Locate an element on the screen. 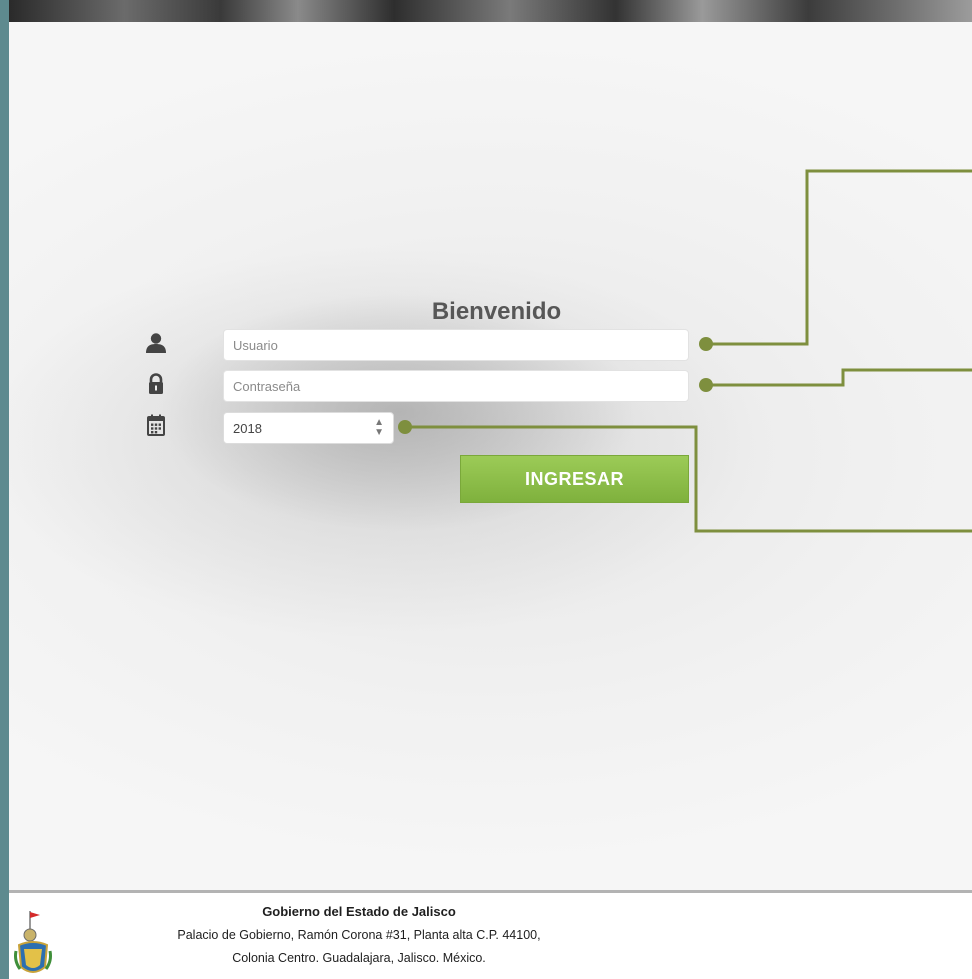 The image size is (972, 979). callout-line-username is located at coordinates (839, 257).